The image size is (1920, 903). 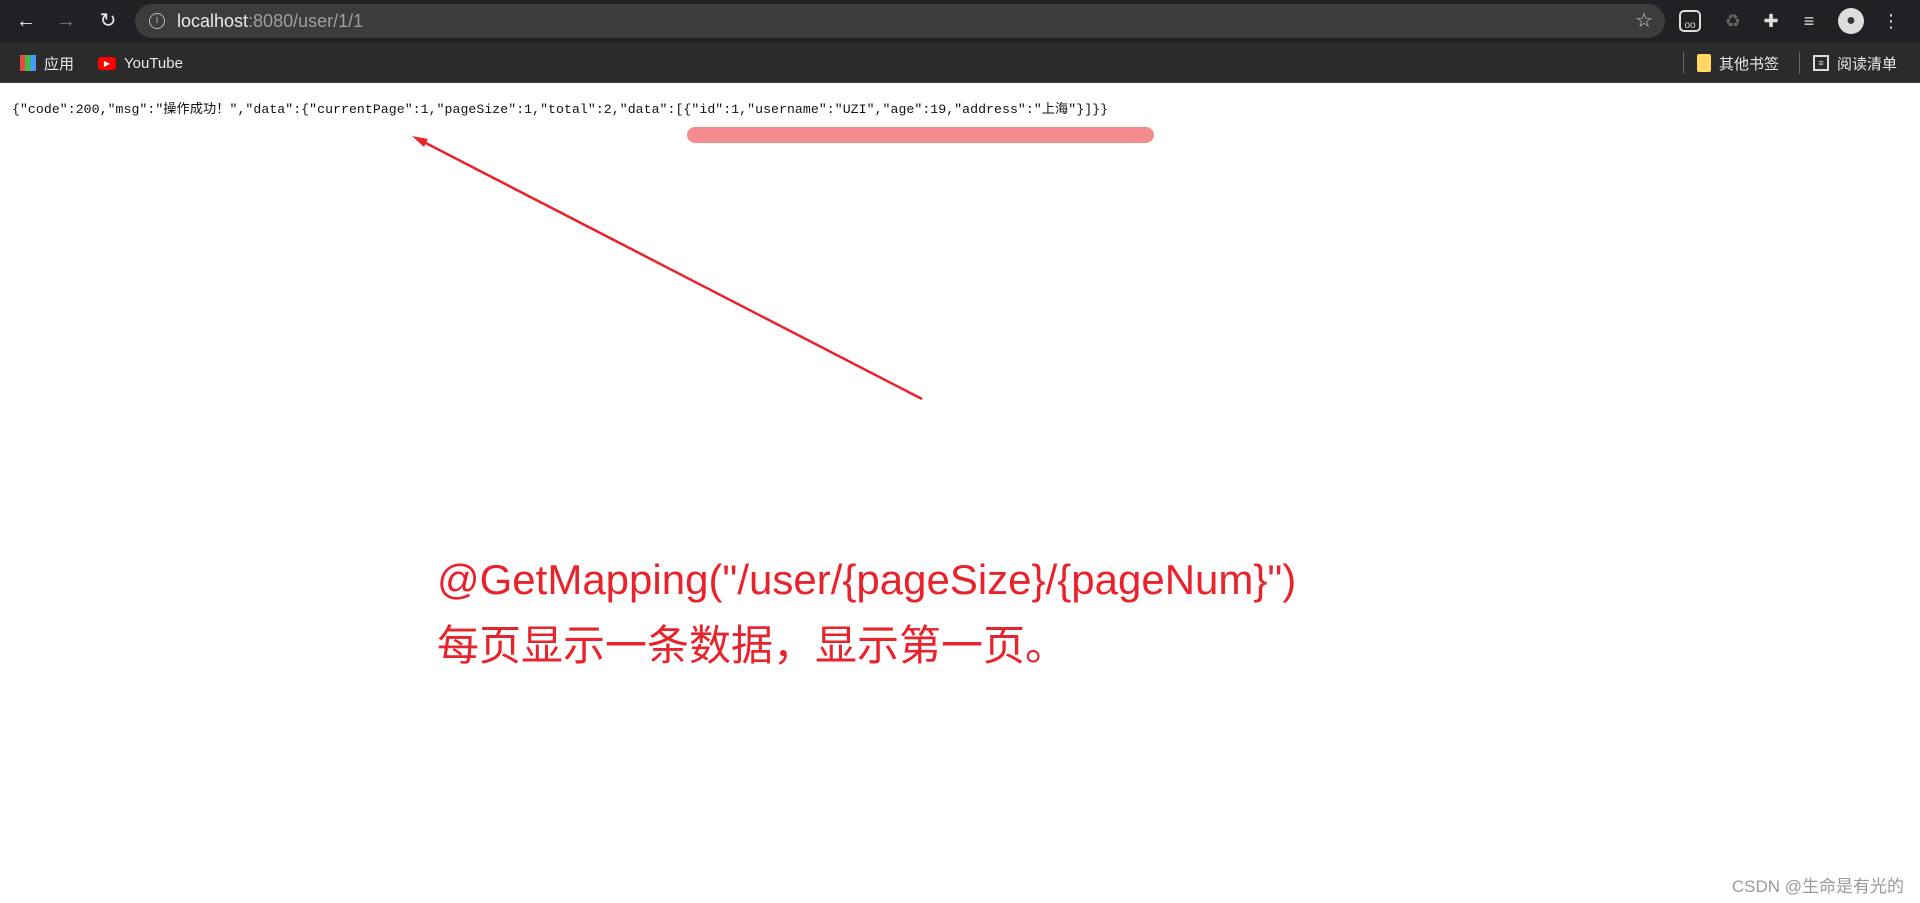 I want to click on annotation-arrow, so click(x=667, y=268).